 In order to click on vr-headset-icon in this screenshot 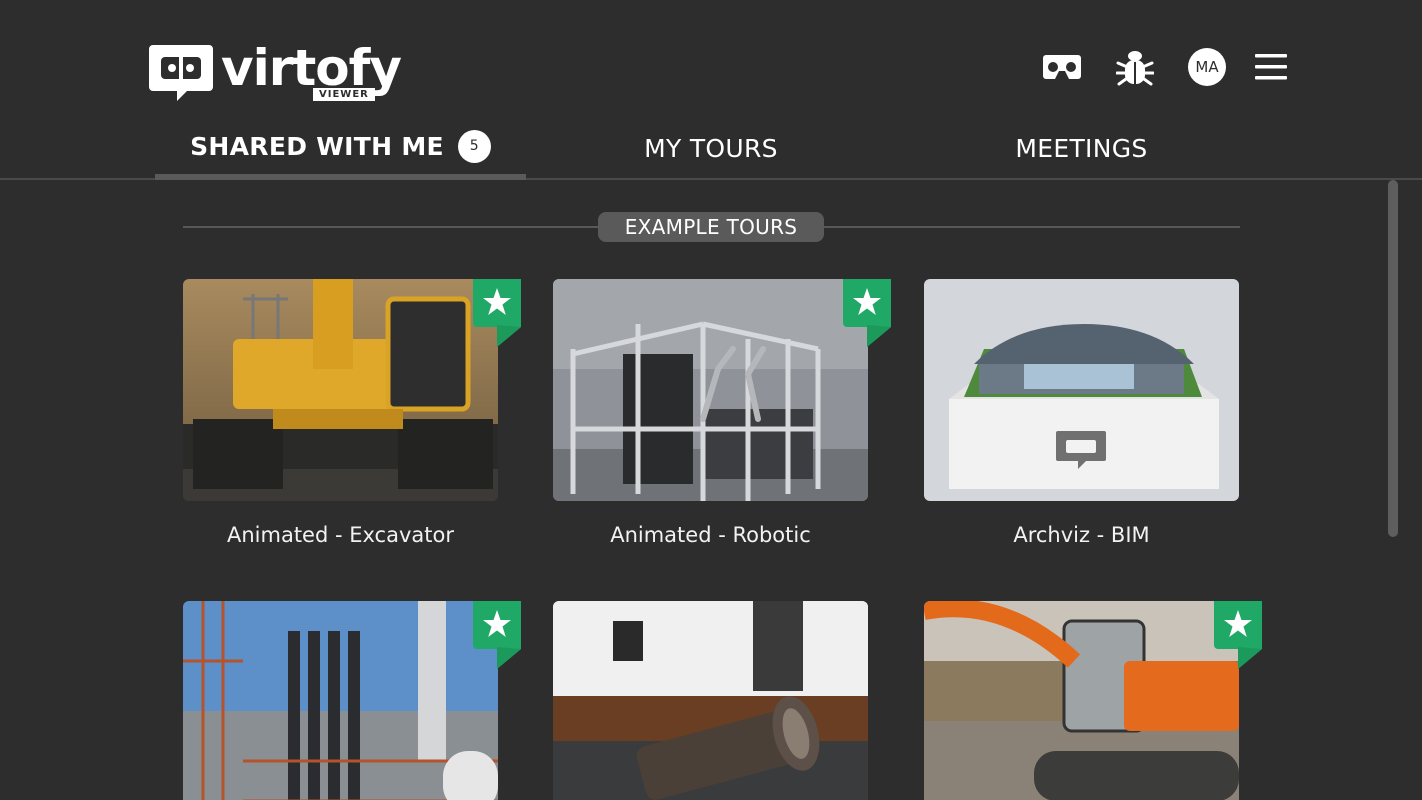, I will do `click(1062, 67)`.